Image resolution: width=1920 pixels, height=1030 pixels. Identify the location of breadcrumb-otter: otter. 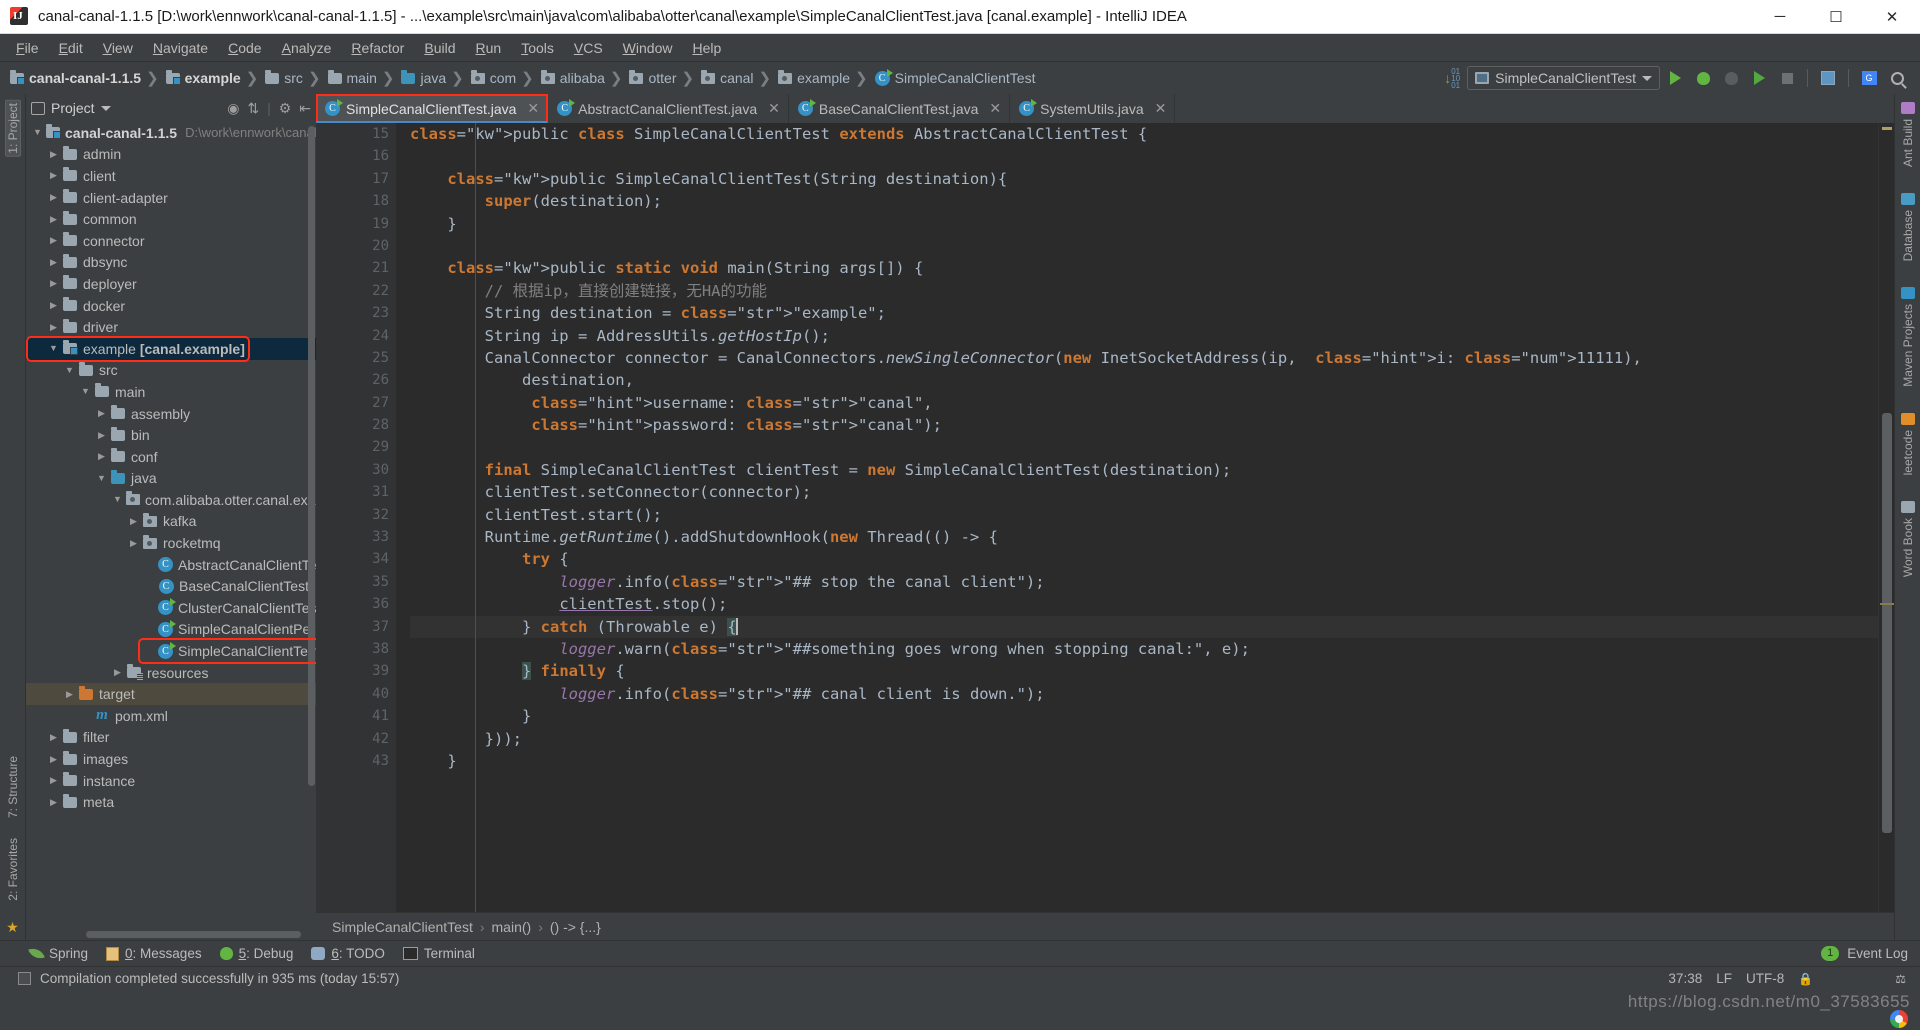
(651, 78).